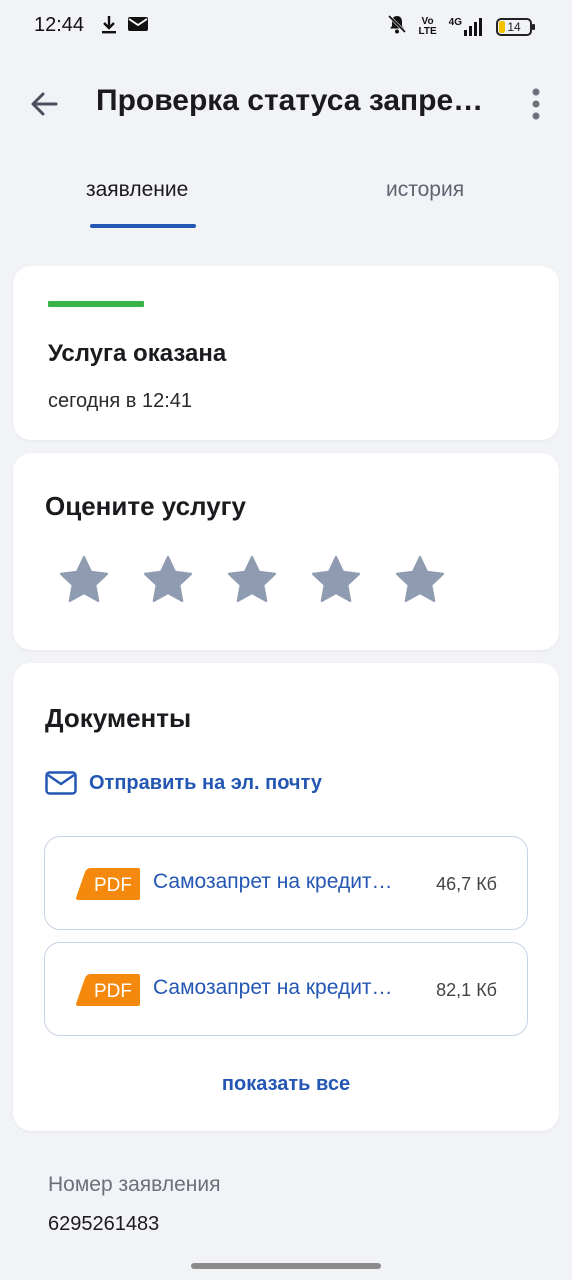  What do you see at coordinates (96, 304) in the screenshot?
I see `status-accent-line` at bounding box center [96, 304].